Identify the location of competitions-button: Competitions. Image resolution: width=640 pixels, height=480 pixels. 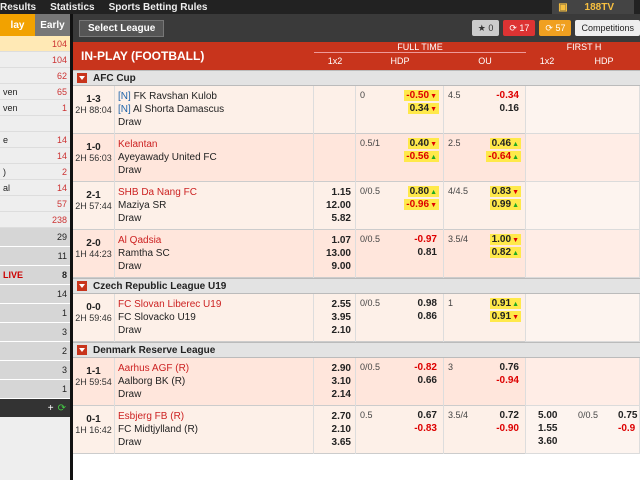
(607, 28).